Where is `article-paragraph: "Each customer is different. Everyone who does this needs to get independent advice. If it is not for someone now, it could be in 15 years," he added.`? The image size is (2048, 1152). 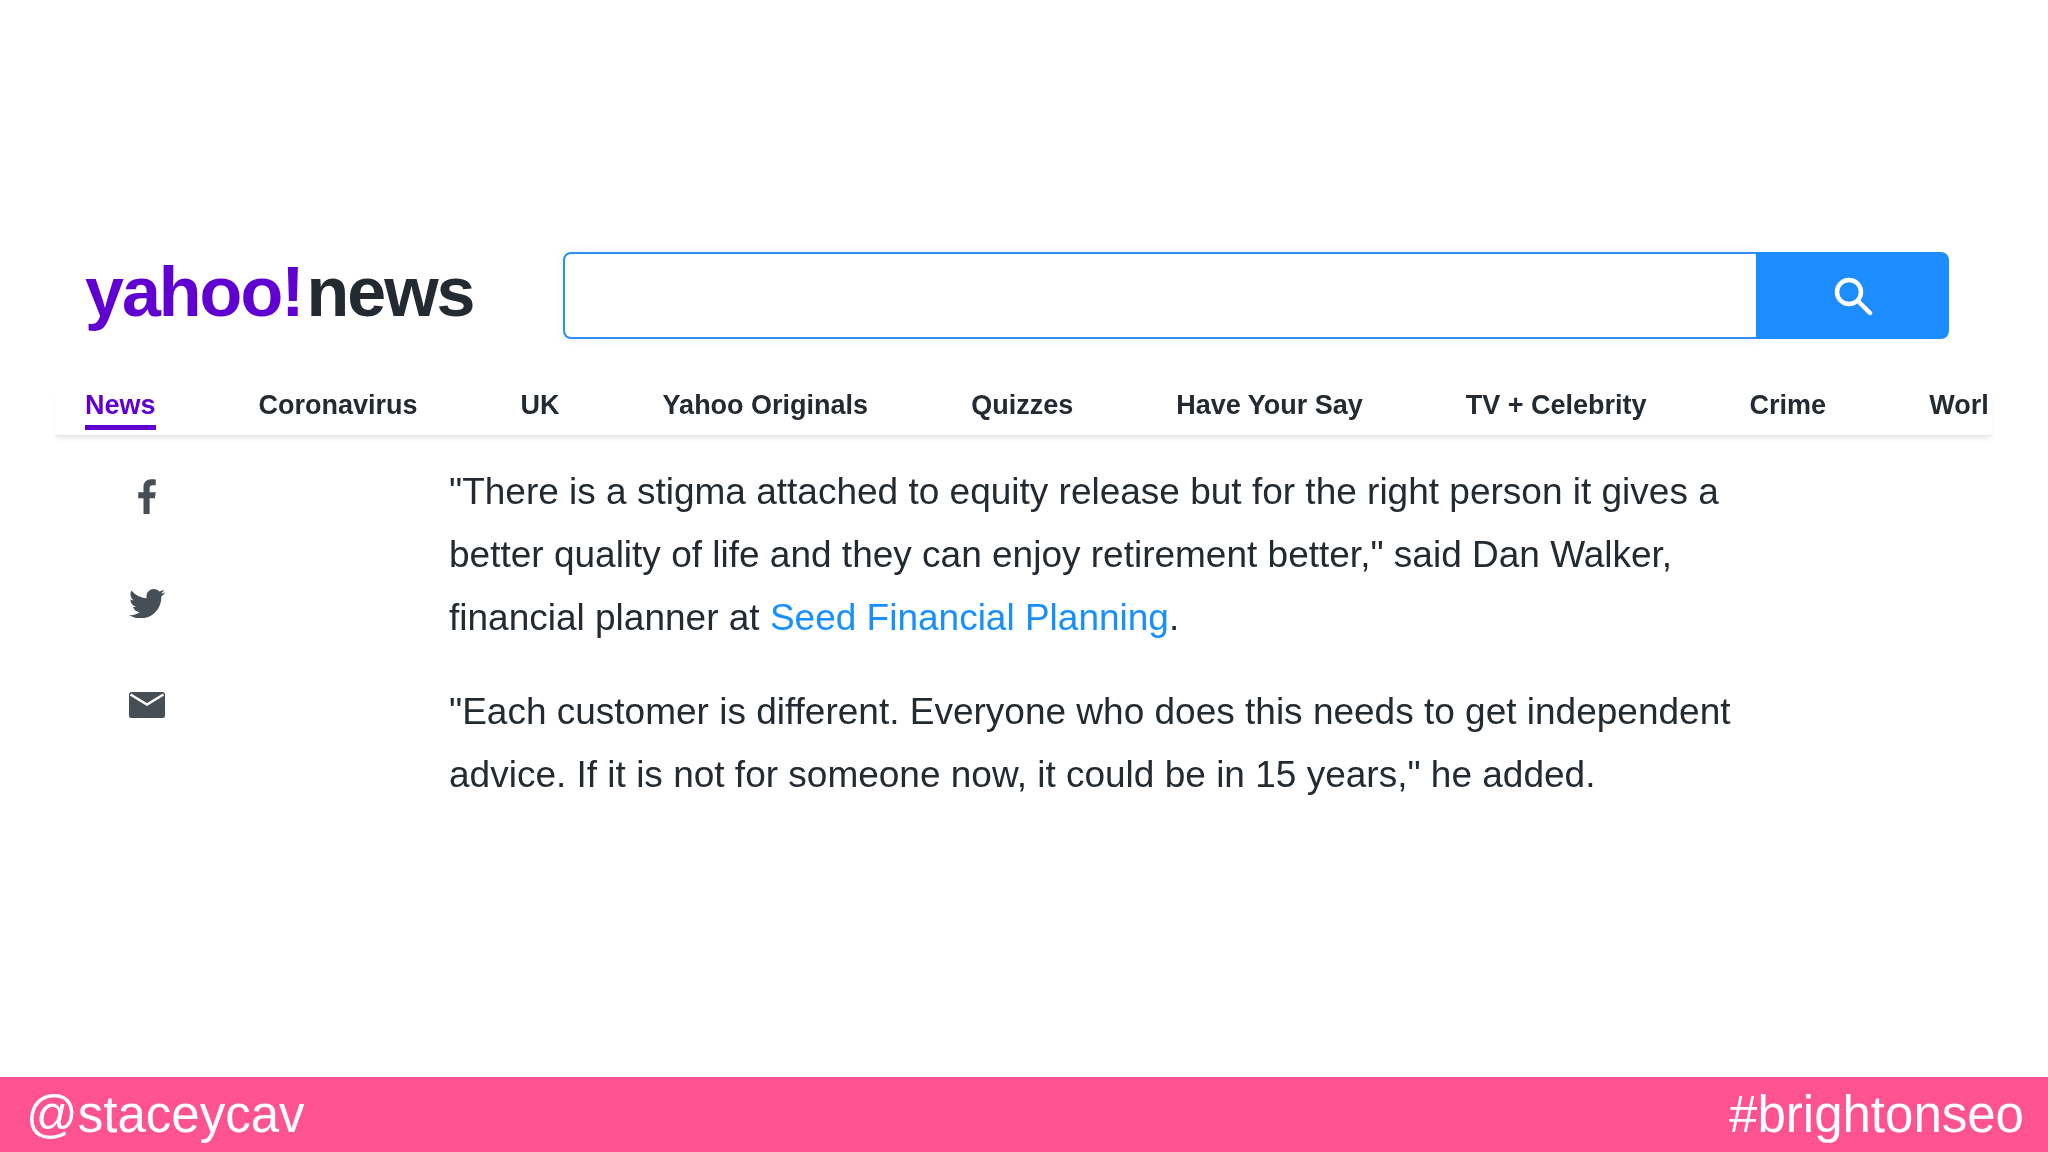 article-paragraph: "Each customer is different. Everyone who does this needs to get independent advice. If it is not for someone now, it could be in 15 years," he added. is located at coordinates (1090, 743).